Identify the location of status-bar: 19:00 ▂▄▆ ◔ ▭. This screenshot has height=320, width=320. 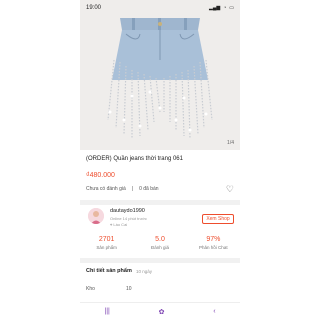
(160, 8).